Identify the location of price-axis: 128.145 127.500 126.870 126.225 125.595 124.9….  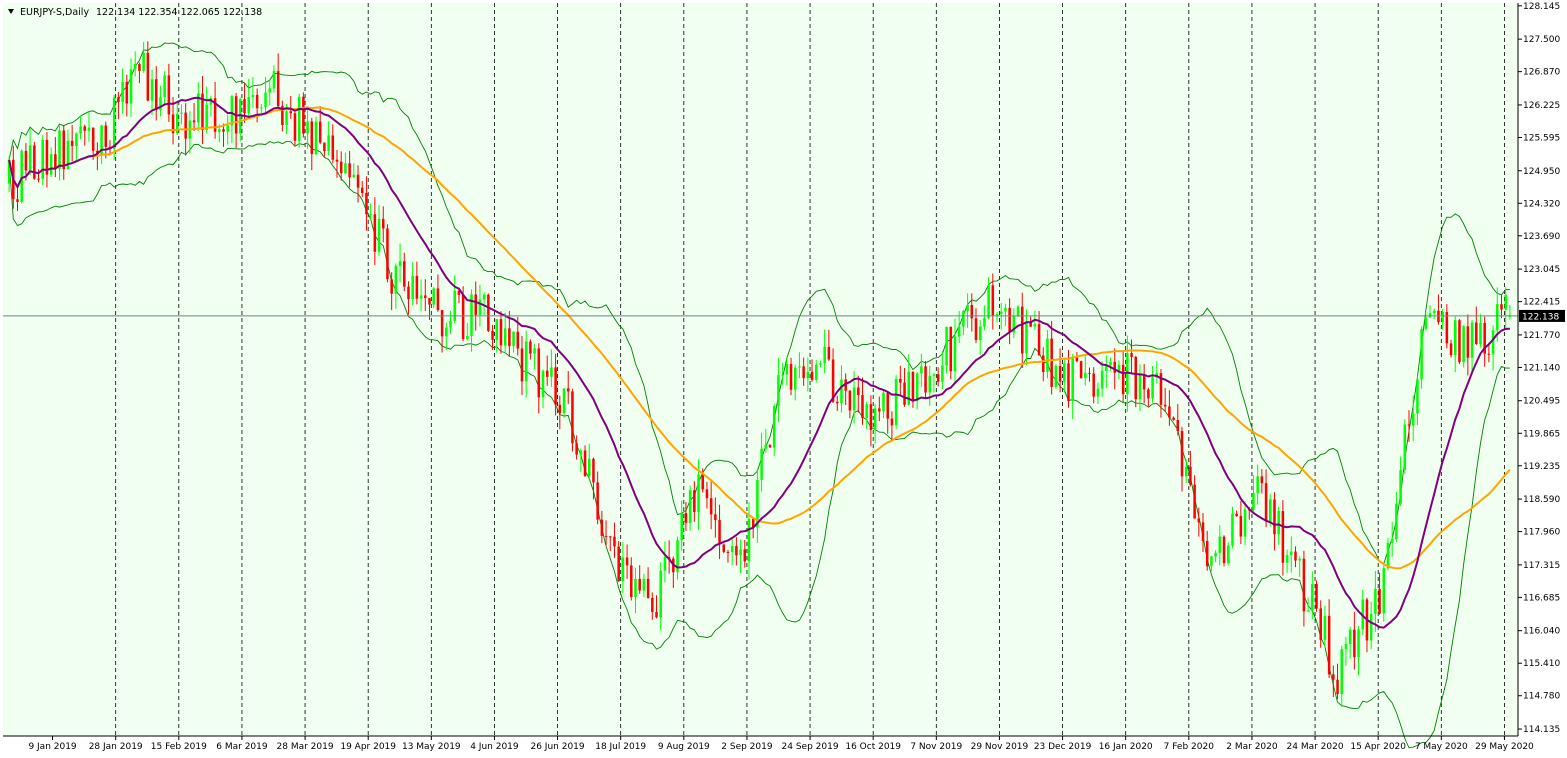
(1538, 369).